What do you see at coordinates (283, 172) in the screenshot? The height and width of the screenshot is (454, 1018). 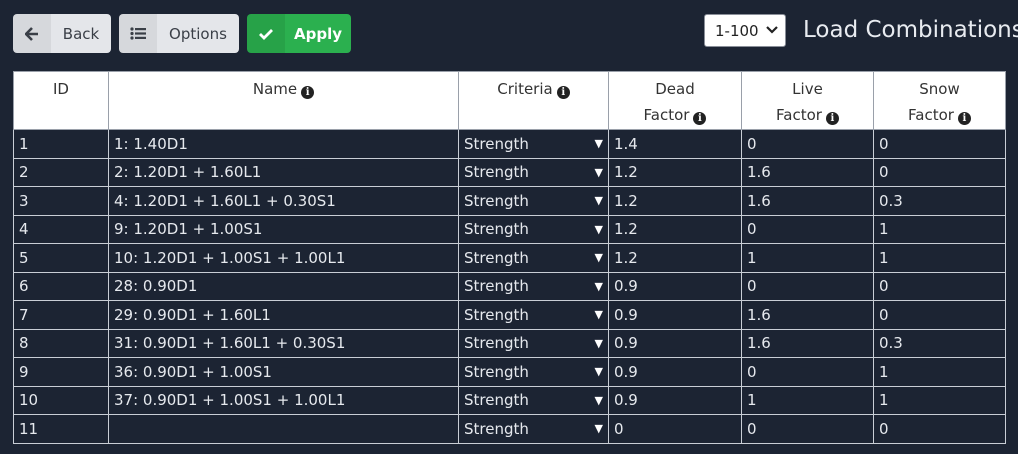 I see `cell-name: 2: 1.20D1 + 1.60L1` at bounding box center [283, 172].